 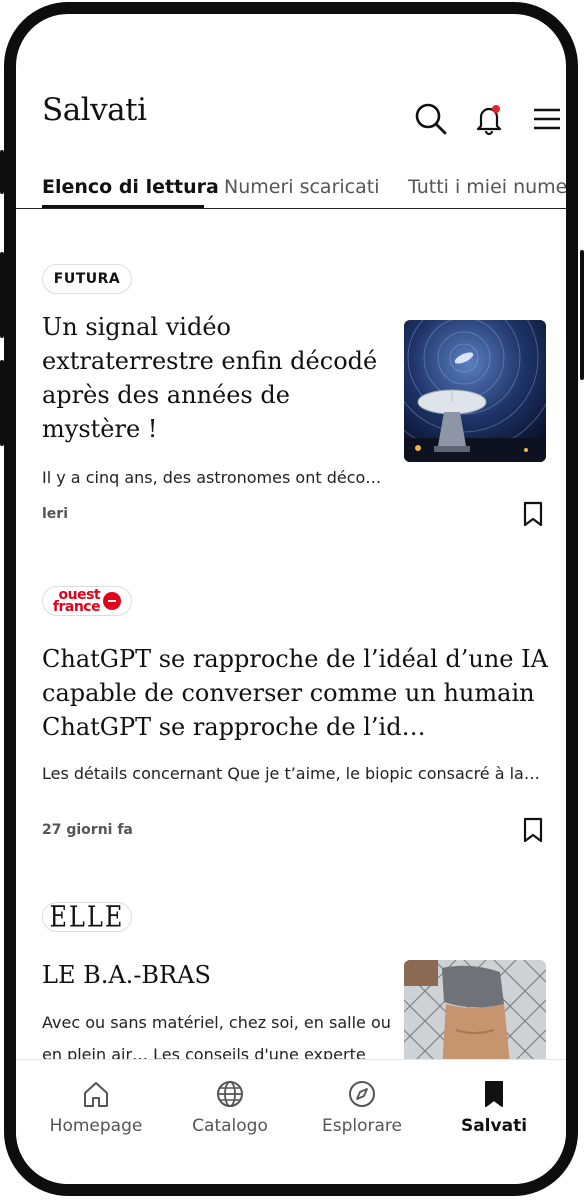 I want to click on nav-salvati: Salvati, so click(x=494, y=1107).